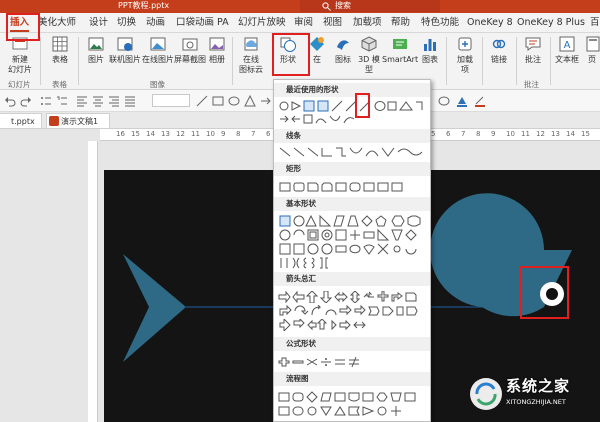 The height and width of the screenshot is (422, 600). What do you see at coordinates (433, 134) in the screenshot?
I see `ruler-tick: 5` at bounding box center [433, 134].